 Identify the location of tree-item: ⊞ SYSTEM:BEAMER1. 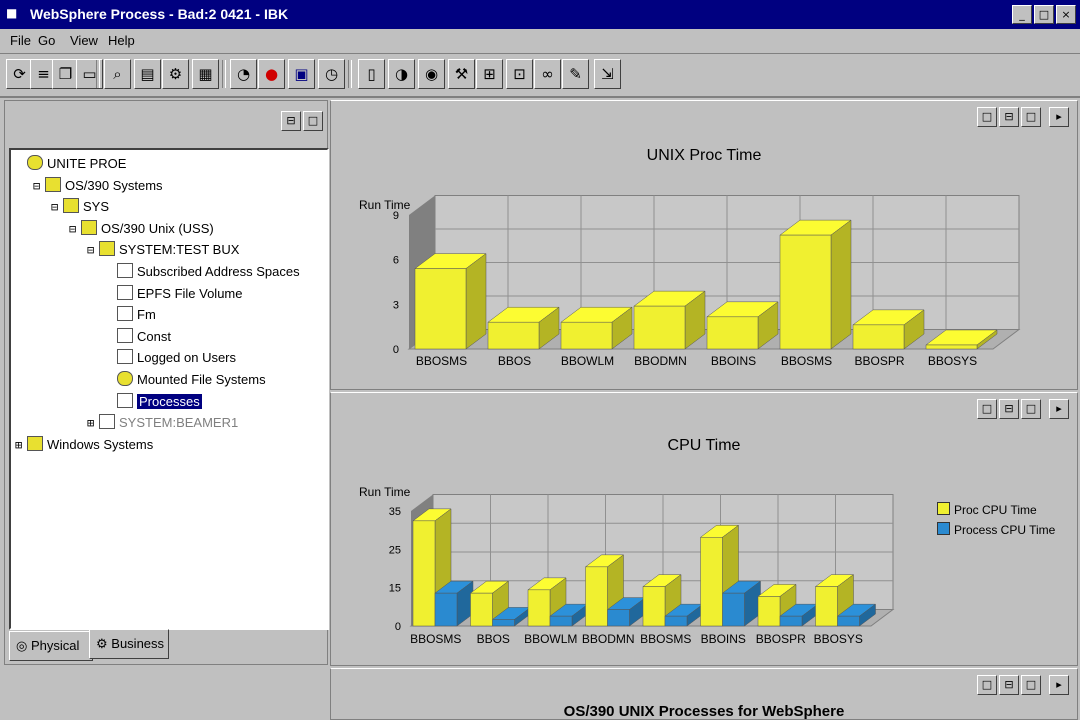
(162, 423).